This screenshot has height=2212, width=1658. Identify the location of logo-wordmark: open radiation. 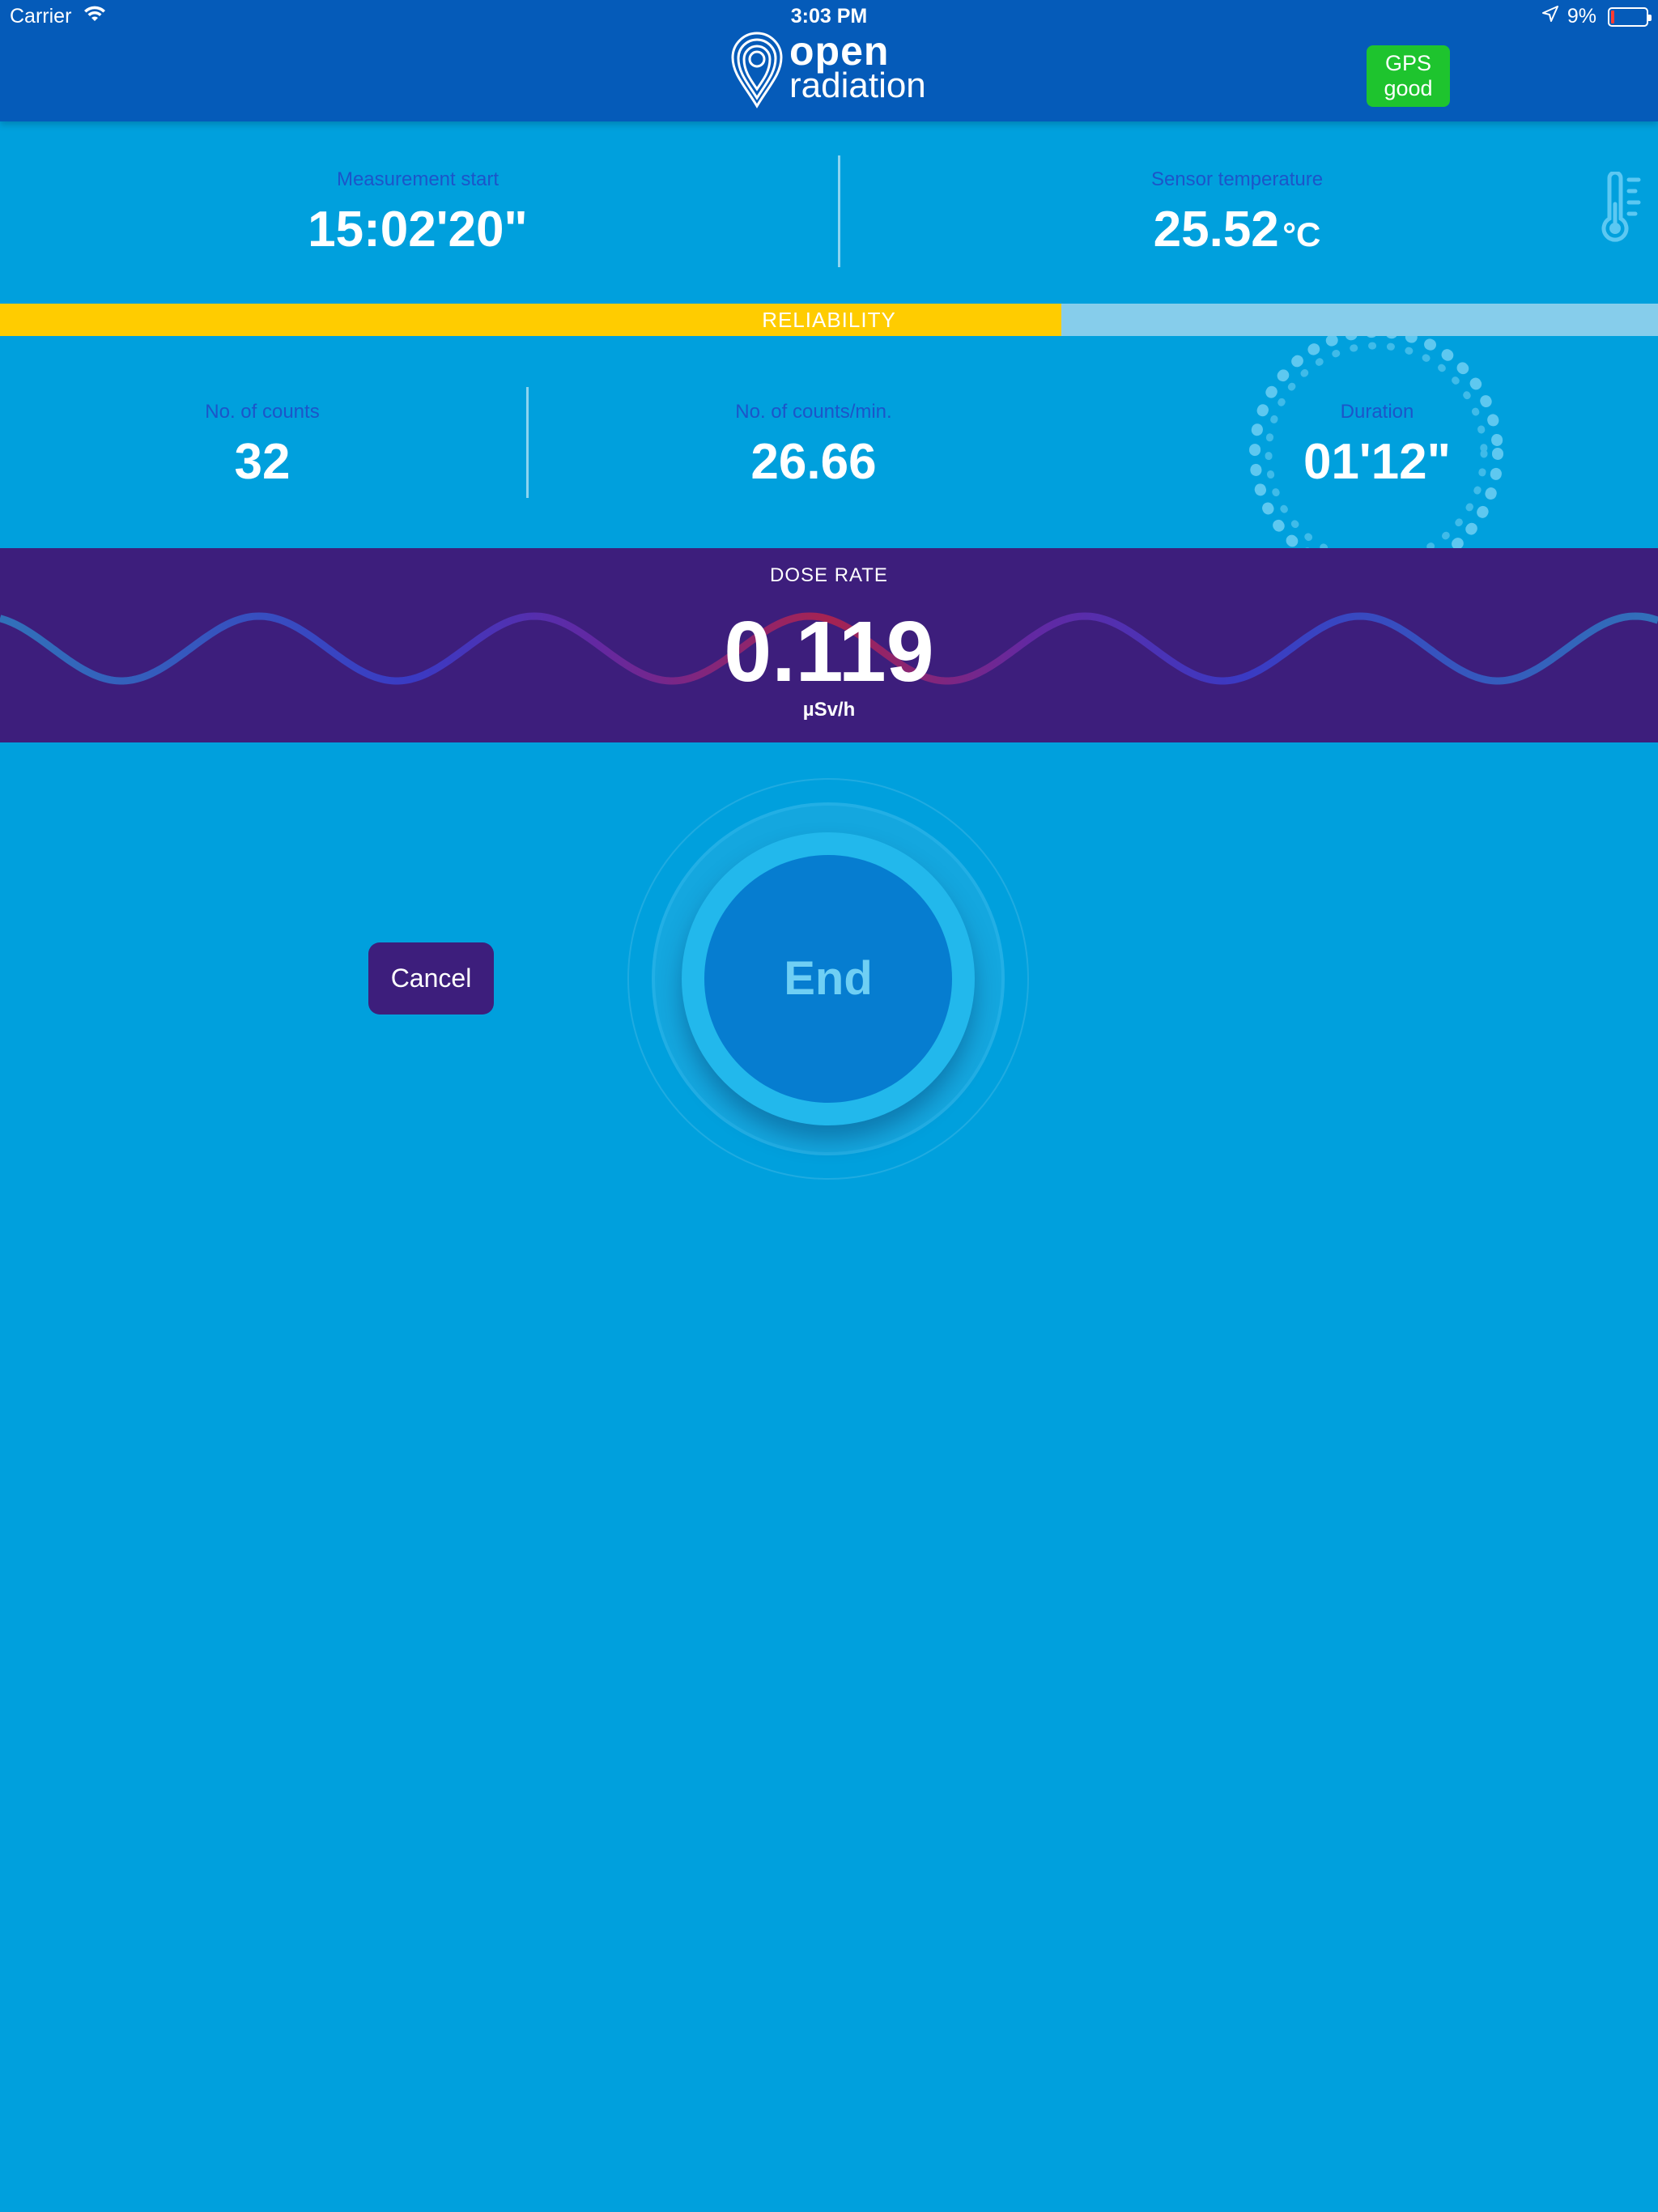
(857, 67).